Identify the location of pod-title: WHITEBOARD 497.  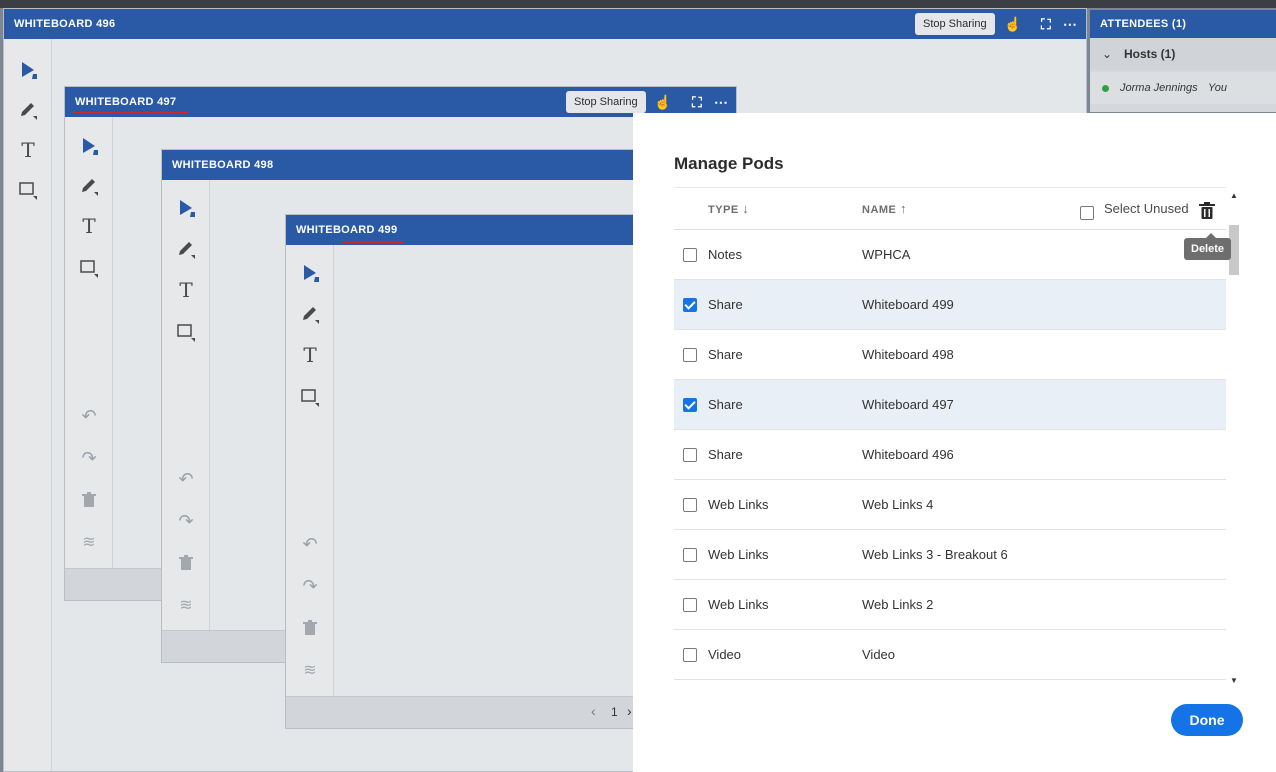
(126, 102).